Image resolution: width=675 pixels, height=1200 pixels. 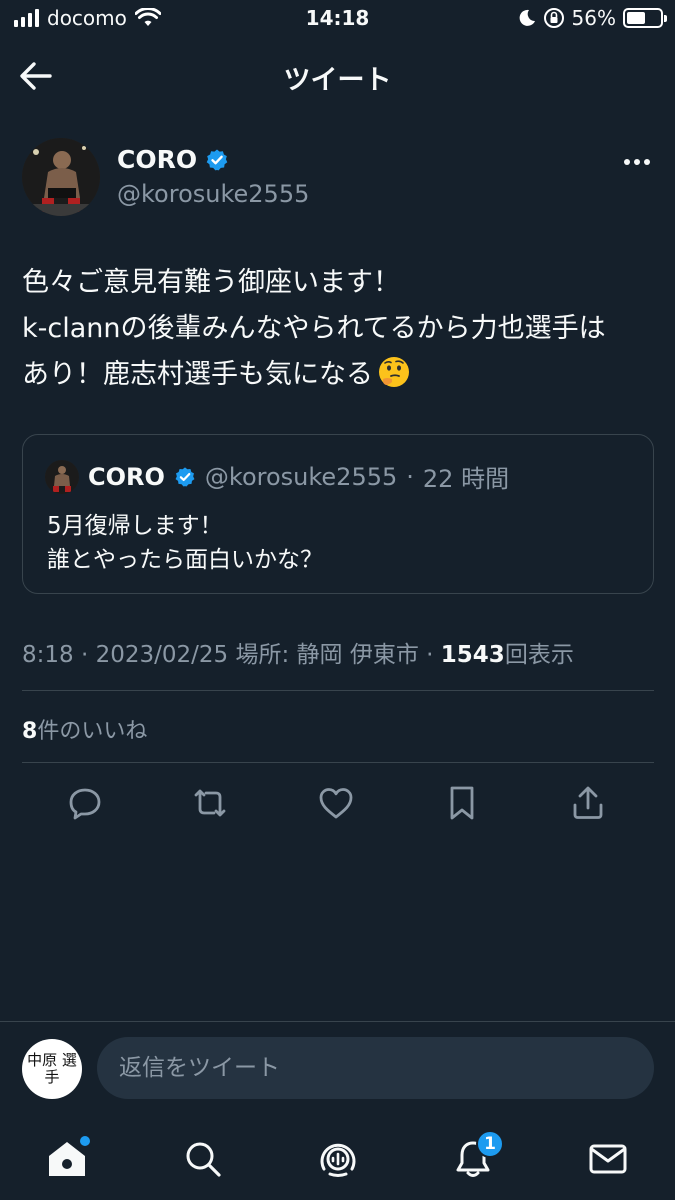 What do you see at coordinates (637, 162) in the screenshot?
I see `more-options-button` at bounding box center [637, 162].